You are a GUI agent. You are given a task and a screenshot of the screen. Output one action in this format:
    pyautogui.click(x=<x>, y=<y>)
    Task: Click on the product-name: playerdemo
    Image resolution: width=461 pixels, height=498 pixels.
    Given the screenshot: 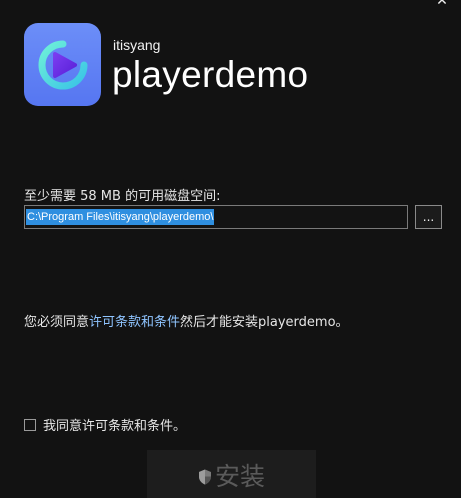 What is the action you would take?
    pyautogui.click(x=210, y=74)
    